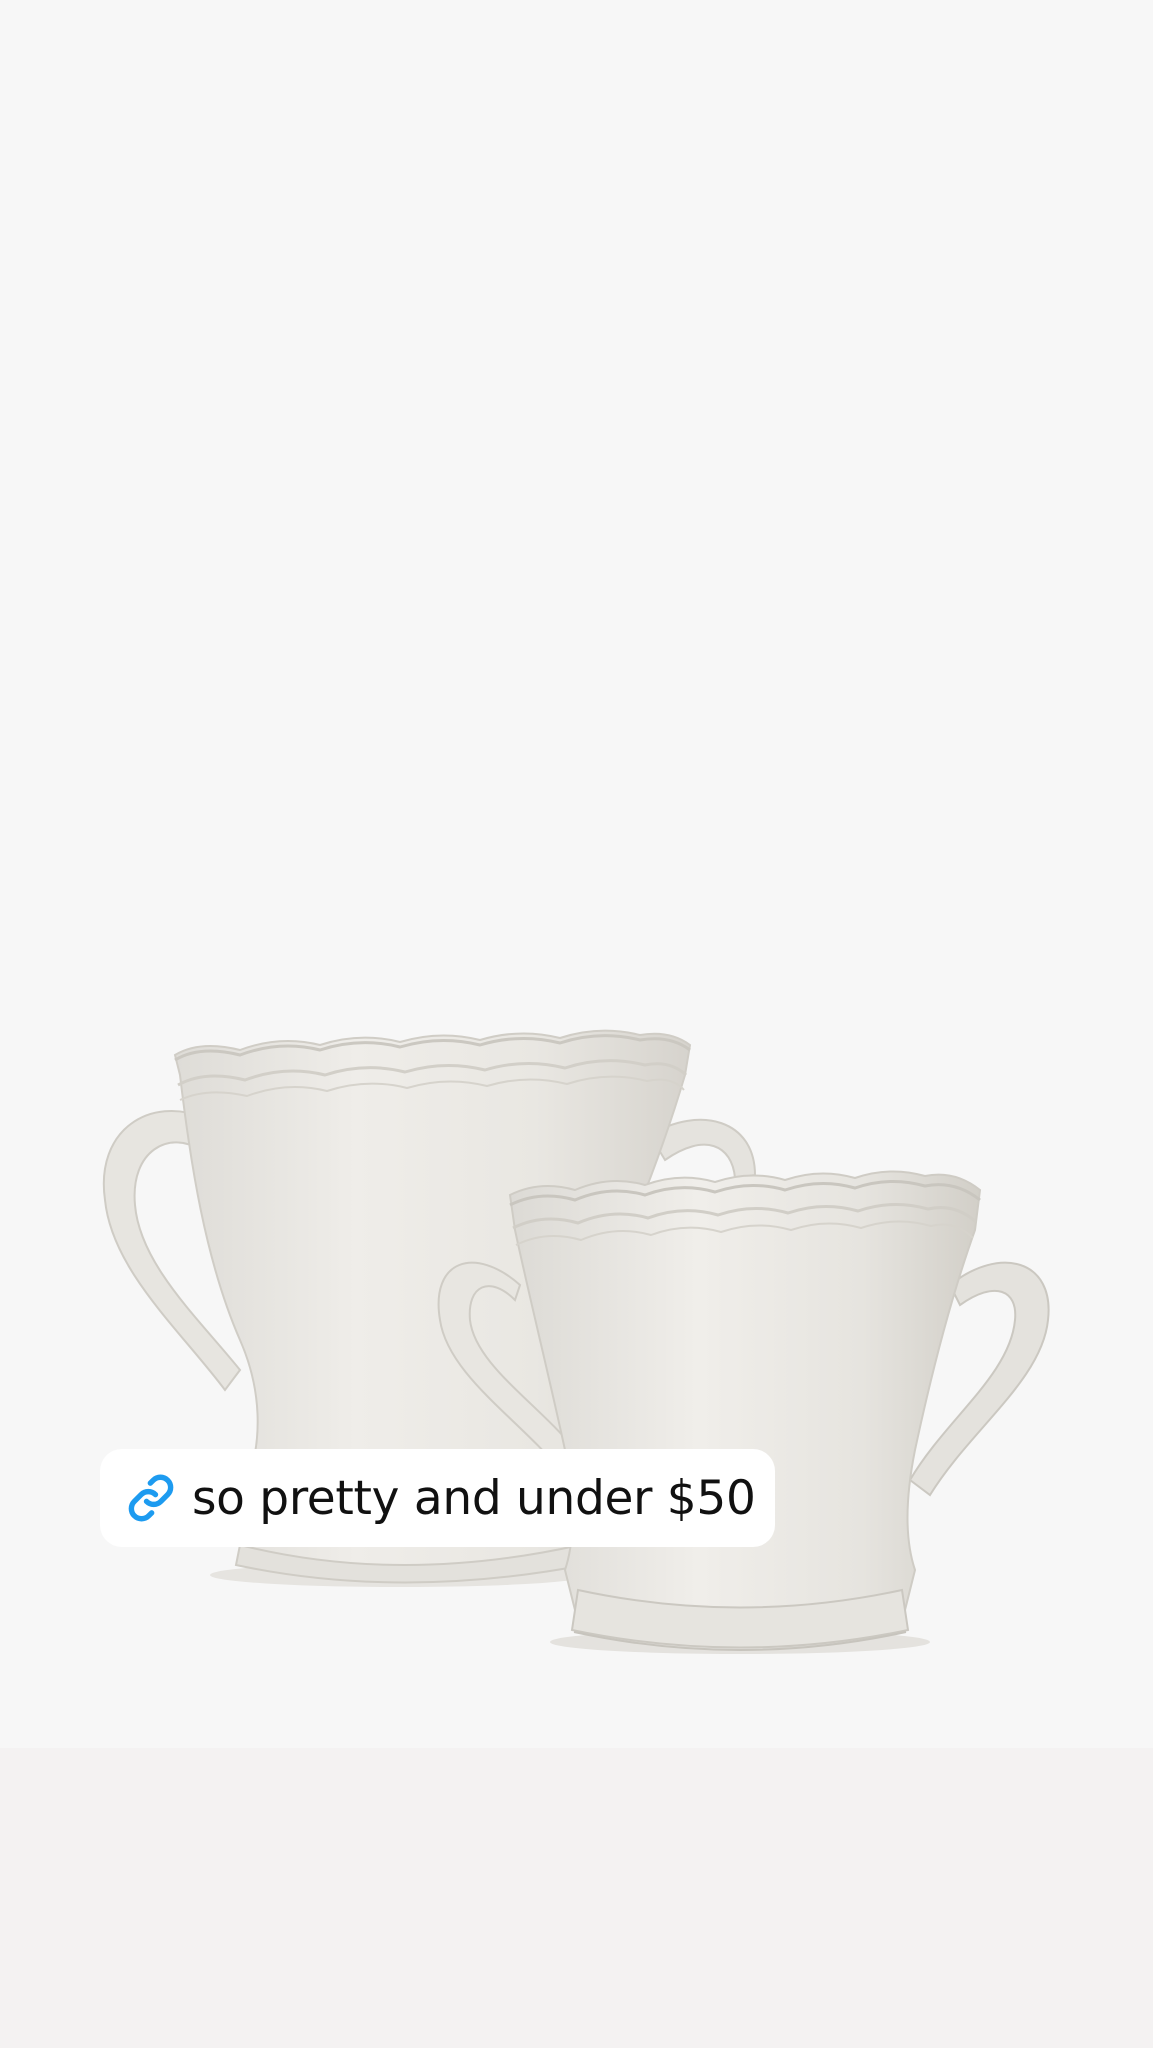 This screenshot has width=1153, height=2048. I want to click on link-icon, so click(151, 1498).